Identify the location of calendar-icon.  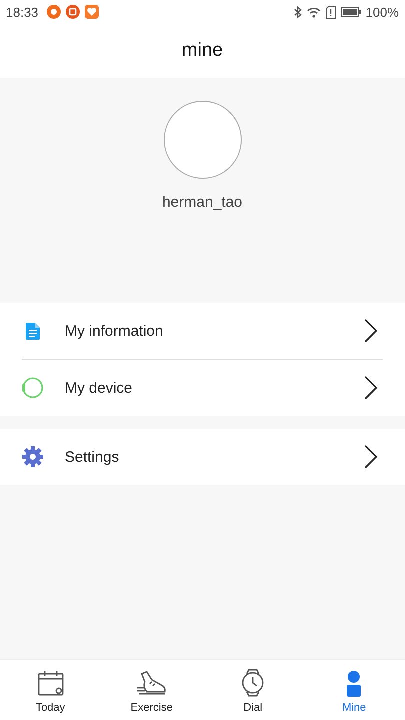
(51, 684).